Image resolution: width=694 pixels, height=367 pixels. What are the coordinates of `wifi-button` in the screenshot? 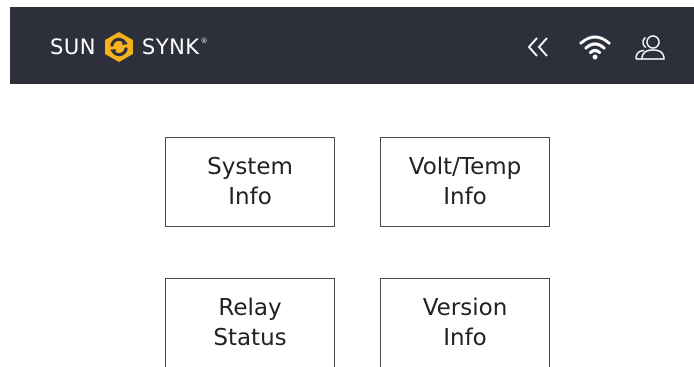 It's located at (595, 47).